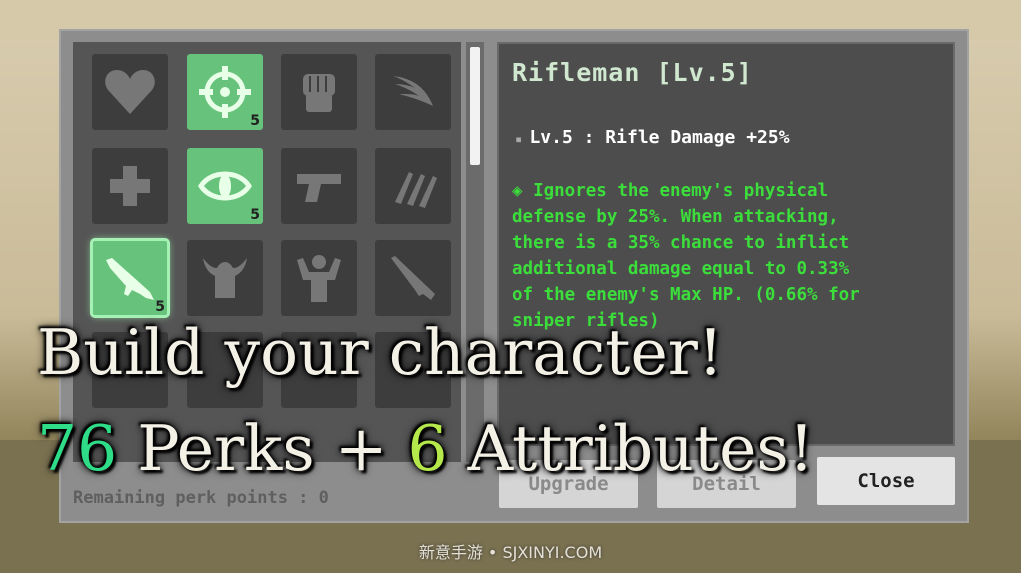 The width and height of the screenshot is (1021, 573). I want to click on medical-cross-icon, so click(130, 186).